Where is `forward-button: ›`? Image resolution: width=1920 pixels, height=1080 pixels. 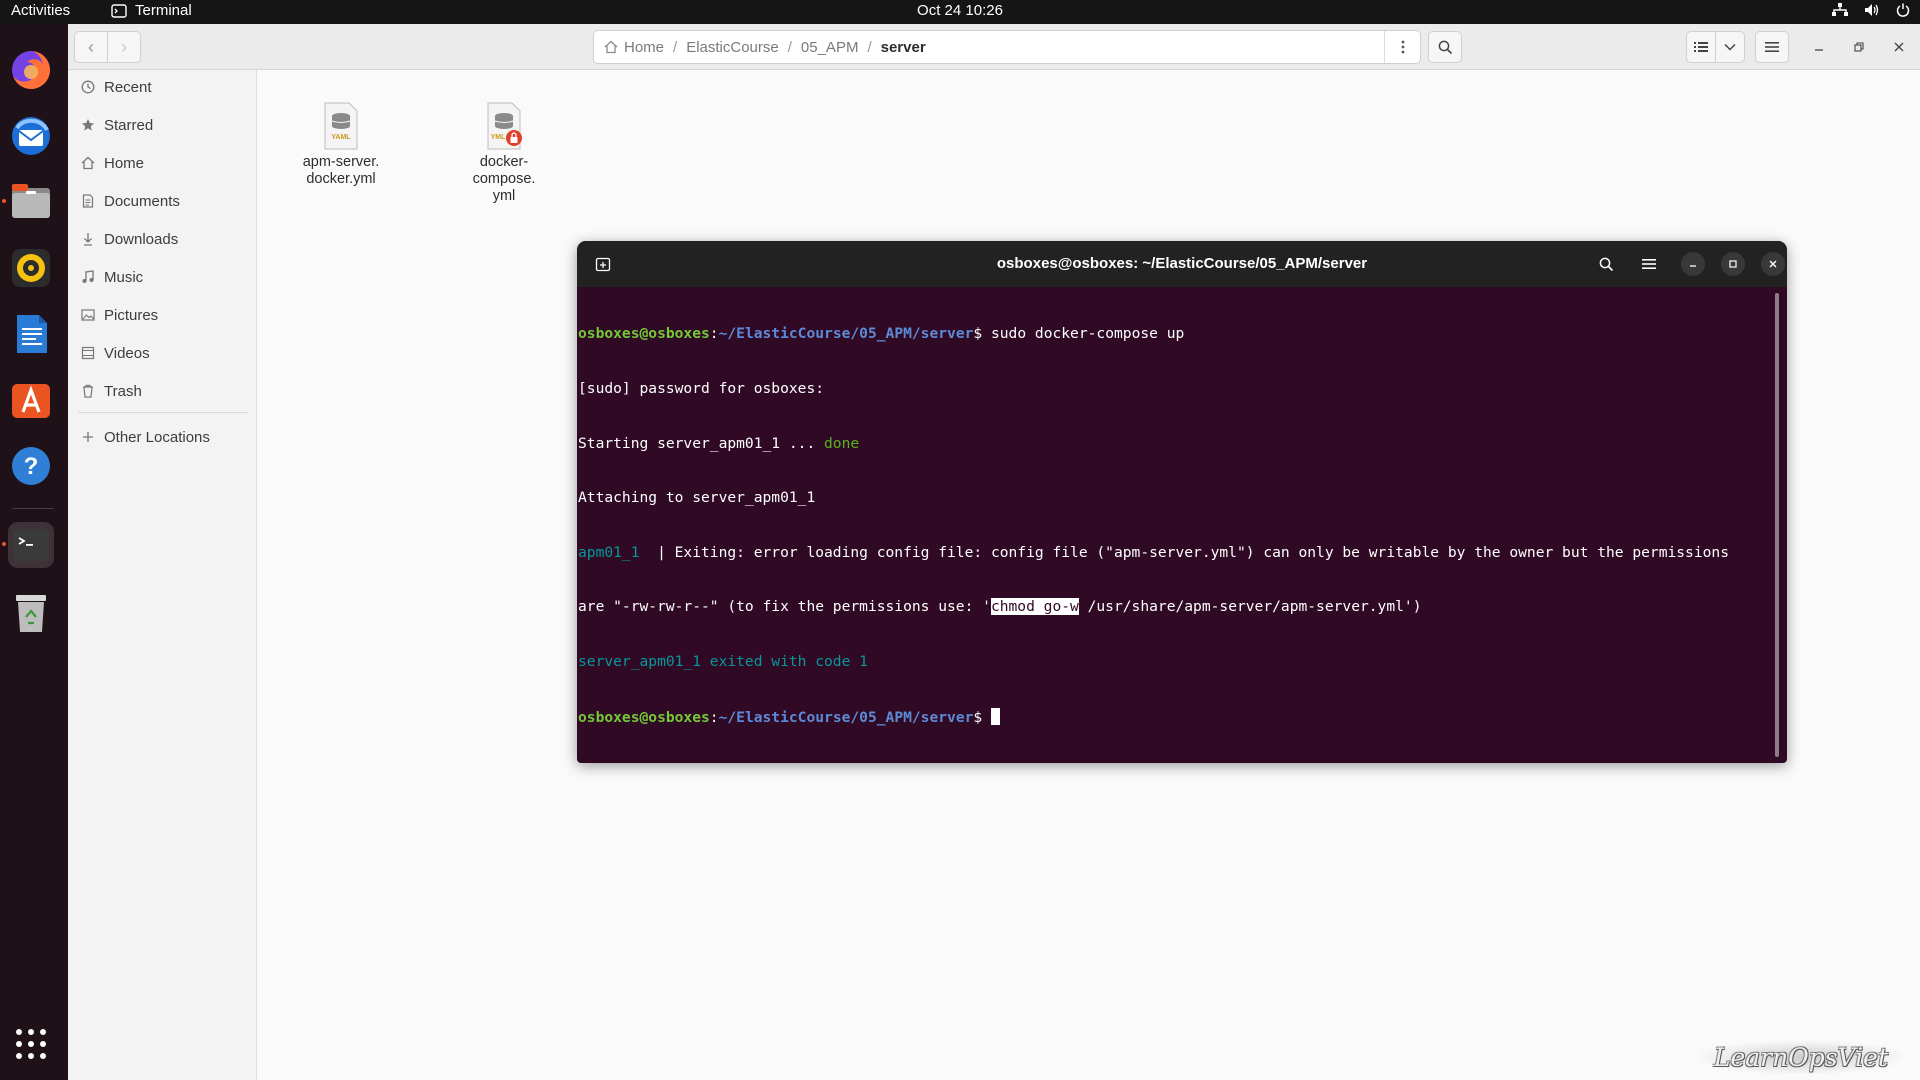 forward-button: › is located at coordinates (124, 47).